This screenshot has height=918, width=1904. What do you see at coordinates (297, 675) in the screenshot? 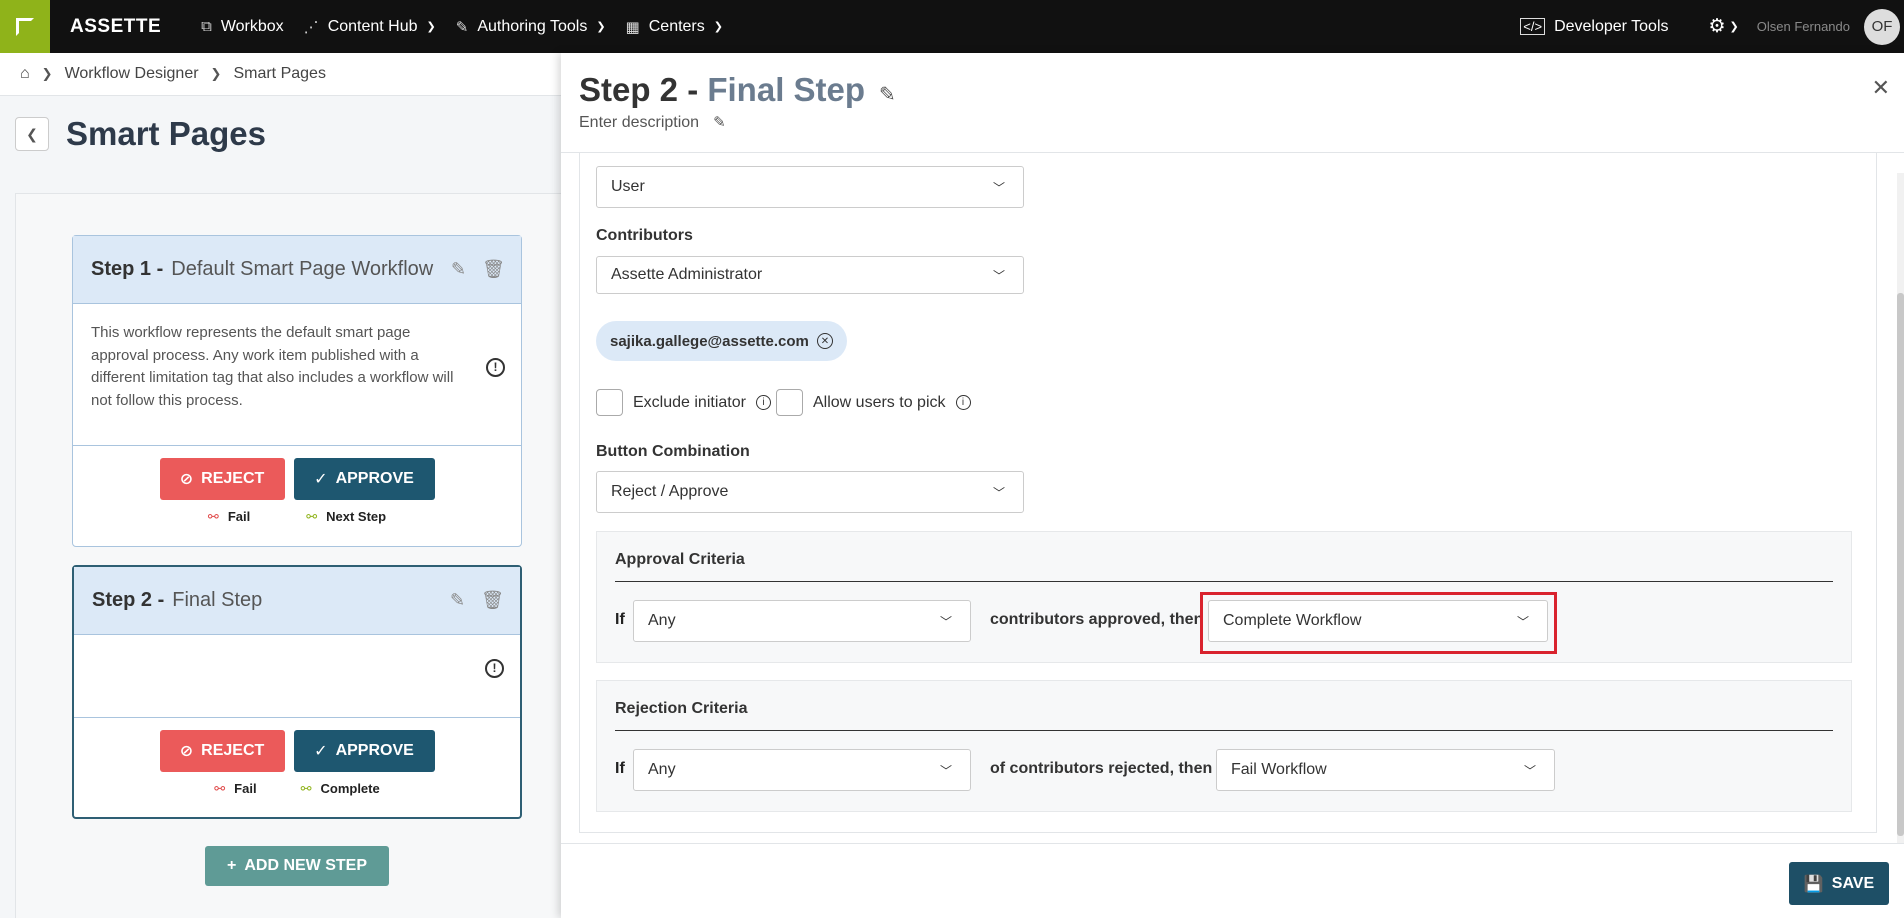
I see `step-description: !` at bounding box center [297, 675].